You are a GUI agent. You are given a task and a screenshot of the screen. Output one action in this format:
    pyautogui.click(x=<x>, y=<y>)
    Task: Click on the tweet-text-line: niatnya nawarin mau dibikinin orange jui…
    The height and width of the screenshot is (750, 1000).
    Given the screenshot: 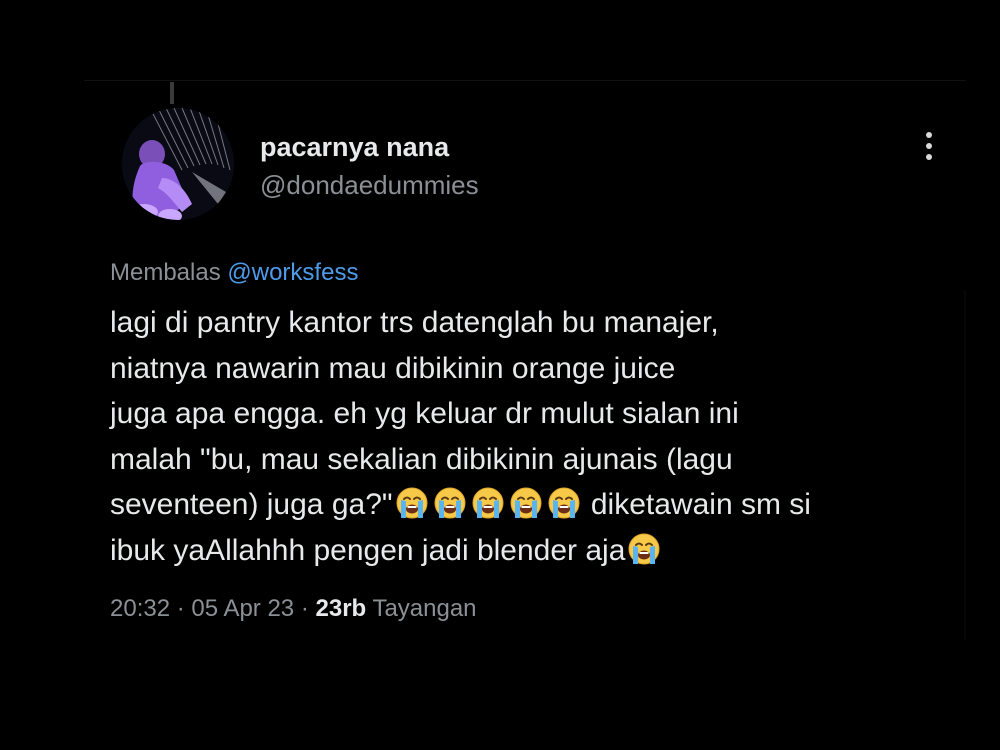 What is the action you would take?
    pyautogui.click(x=393, y=368)
    